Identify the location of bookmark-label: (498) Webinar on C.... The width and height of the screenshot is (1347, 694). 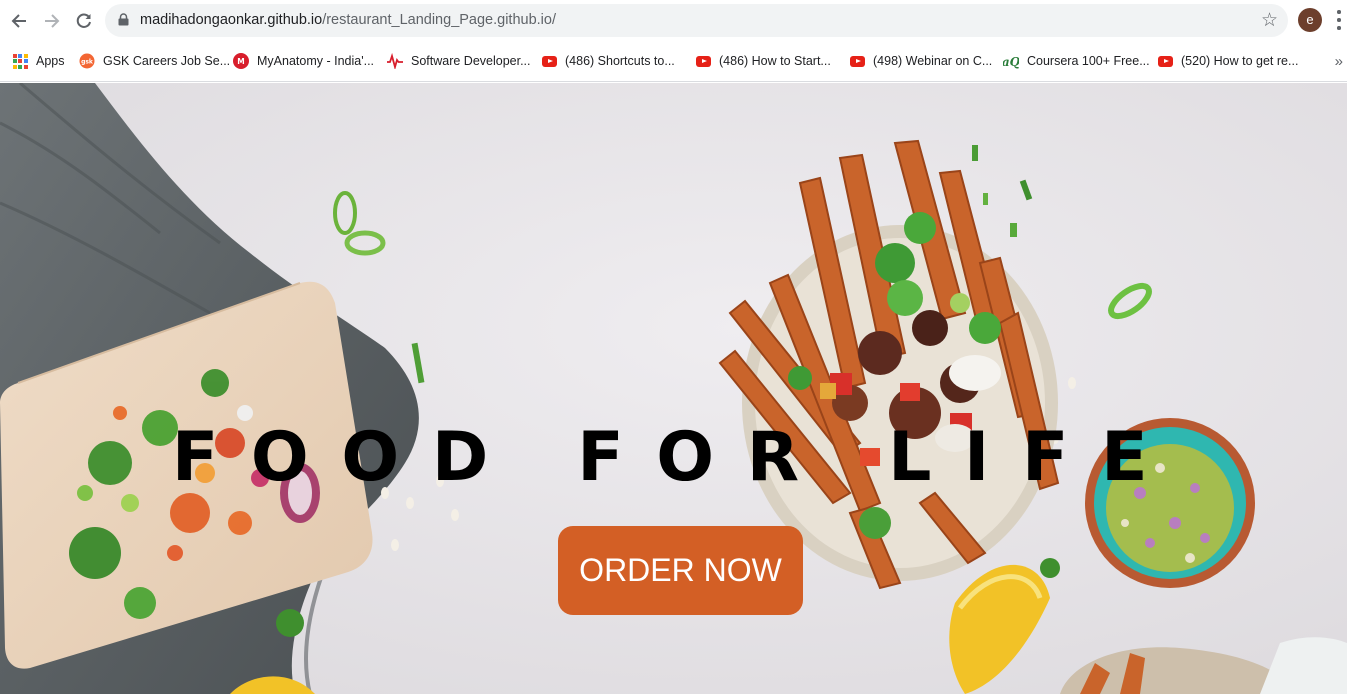
(933, 61).